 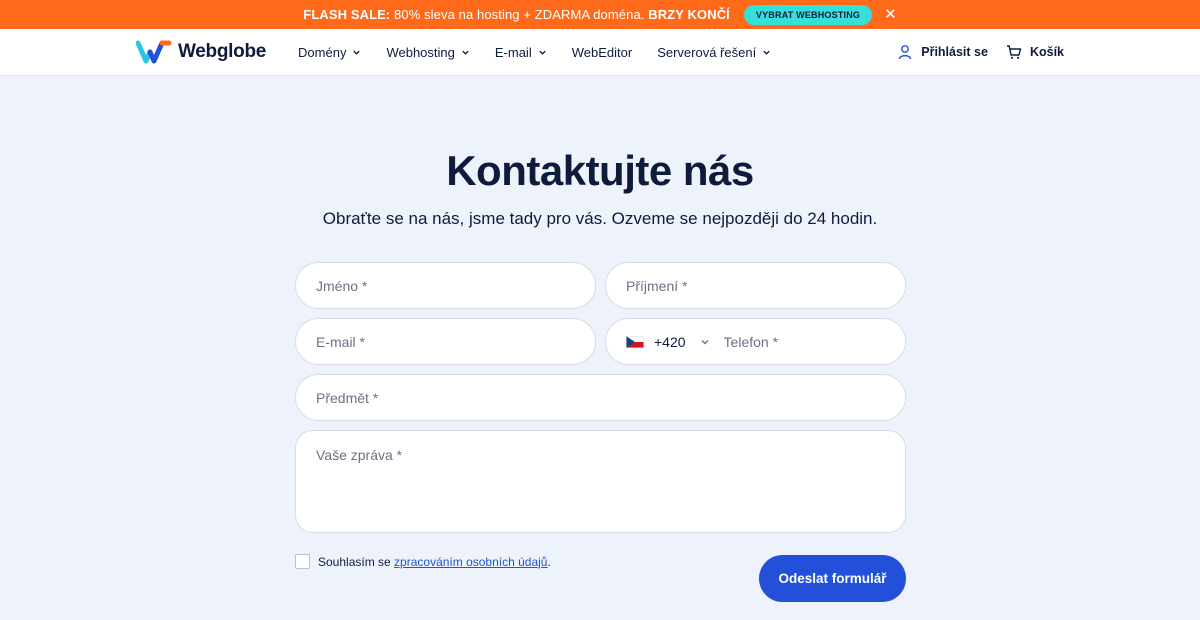 What do you see at coordinates (322, 52) in the screenshot?
I see `nav-label: Domény` at bounding box center [322, 52].